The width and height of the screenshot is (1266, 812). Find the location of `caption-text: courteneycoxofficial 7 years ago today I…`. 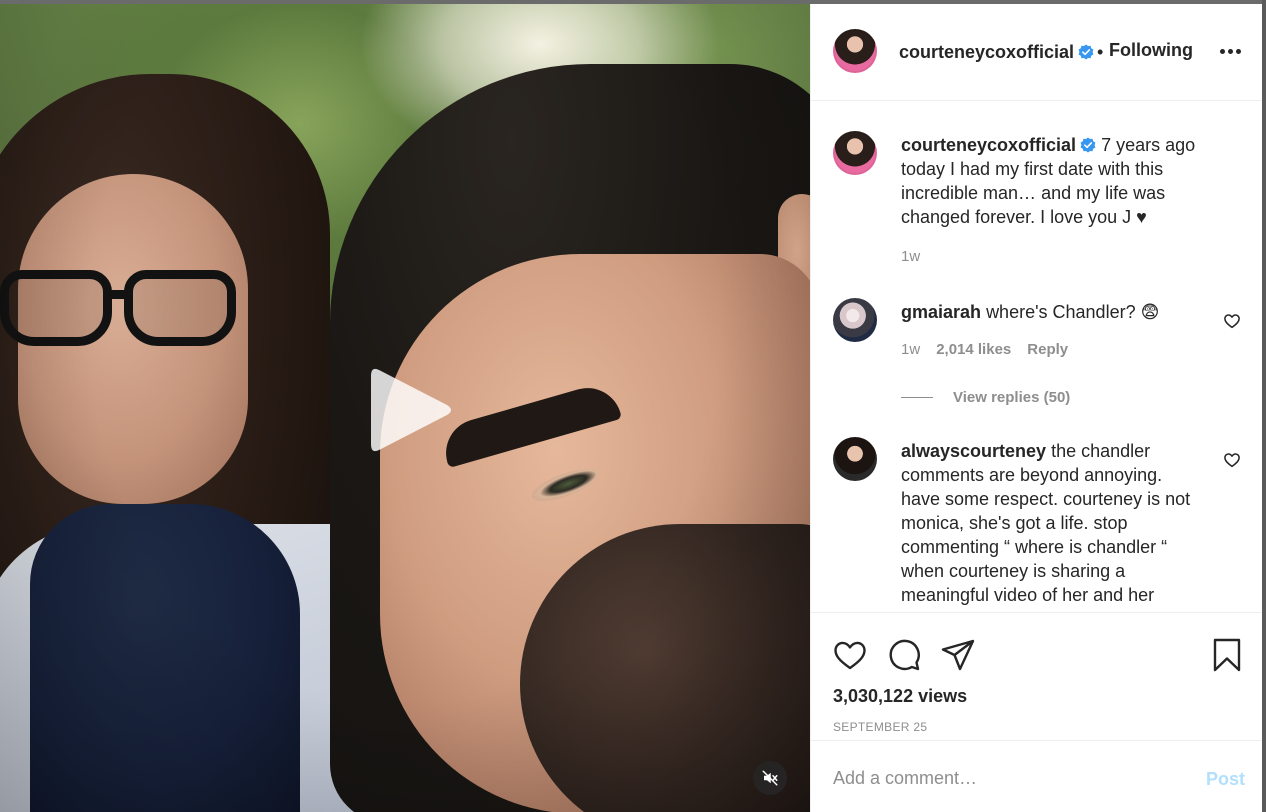

caption-text: courteneycoxofficial 7 years ago today I… is located at coordinates (1051, 181).